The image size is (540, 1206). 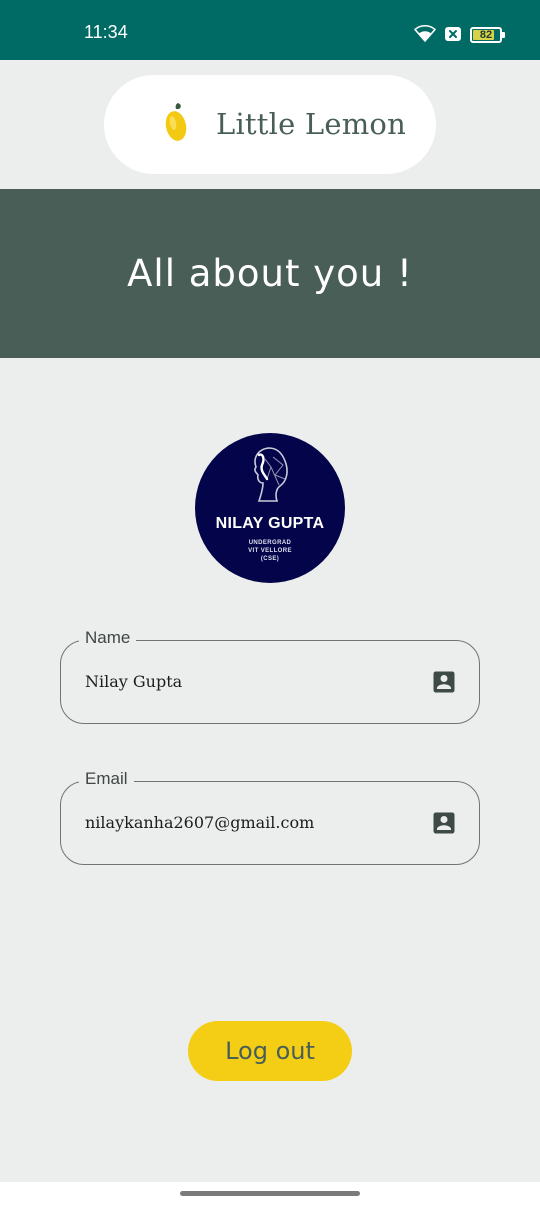 I want to click on email-field: Email nilaykanha2607@gmail.com, so click(x=270, y=817).